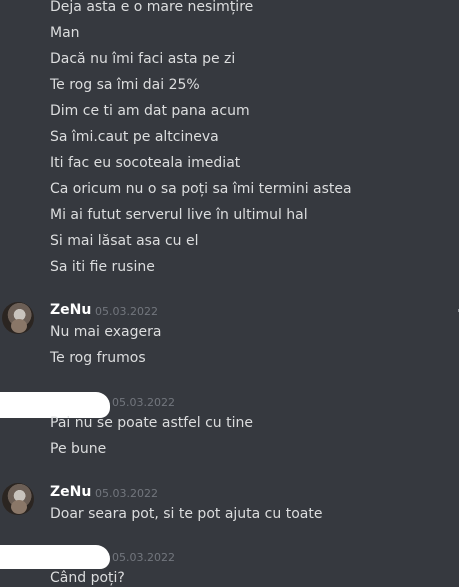 Image resolution: width=465 pixels, height=587 pixels. I want to click on message-text: Sa iti fie rusine, so click(102, 267).